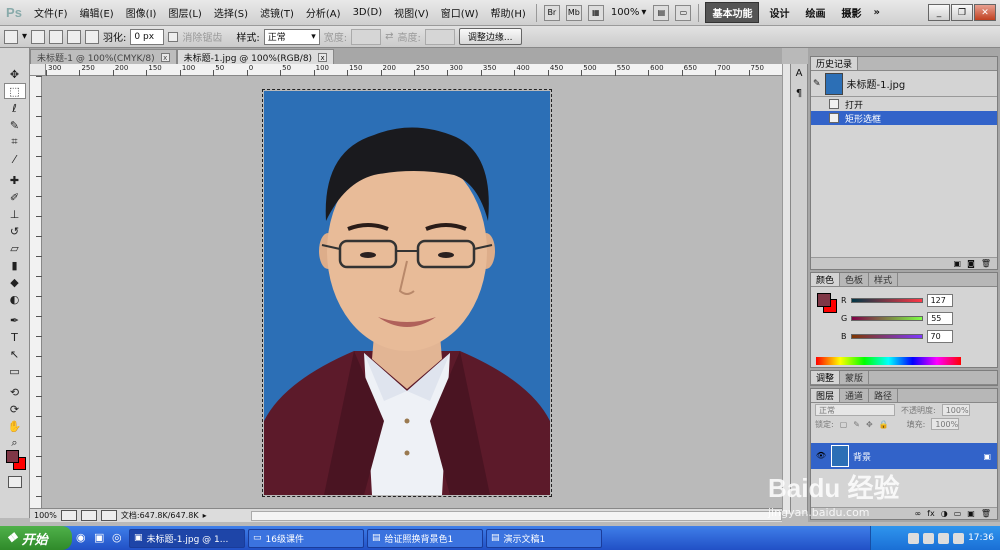  I want to click on task-ppt-2: ▤ 演示文稿1, so click(544, 538).